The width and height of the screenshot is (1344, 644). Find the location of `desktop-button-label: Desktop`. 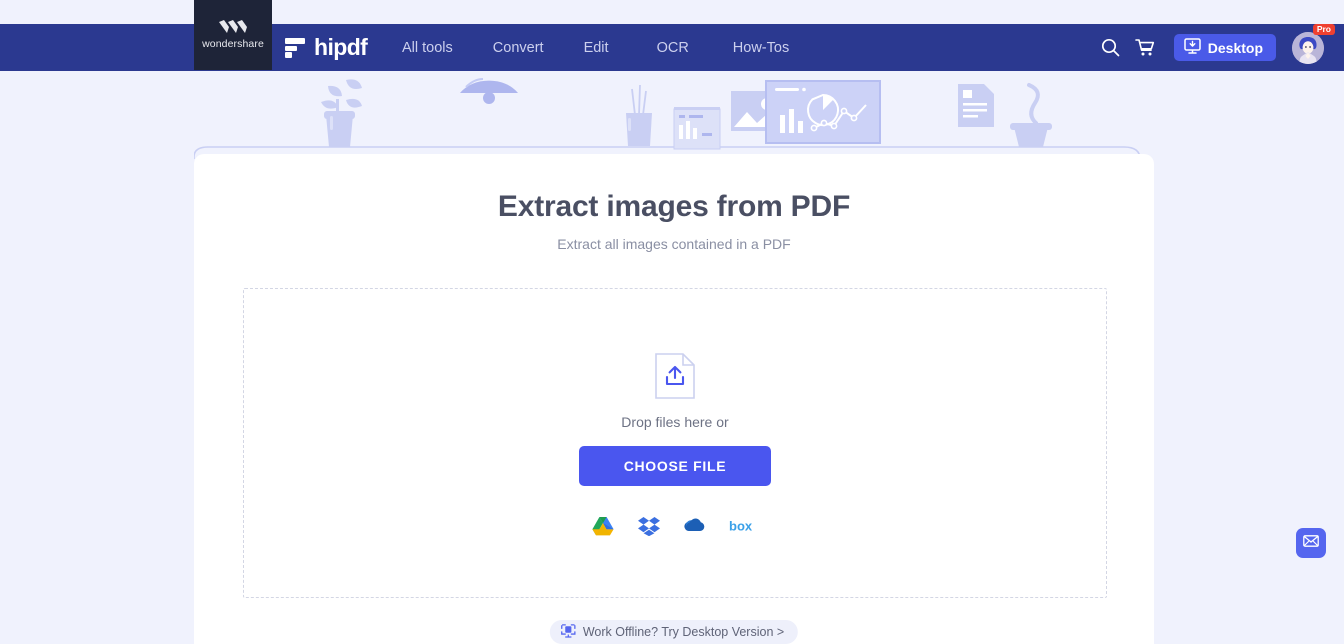

desktop-button-label: Desktop is located at coordinates (1235, 47).